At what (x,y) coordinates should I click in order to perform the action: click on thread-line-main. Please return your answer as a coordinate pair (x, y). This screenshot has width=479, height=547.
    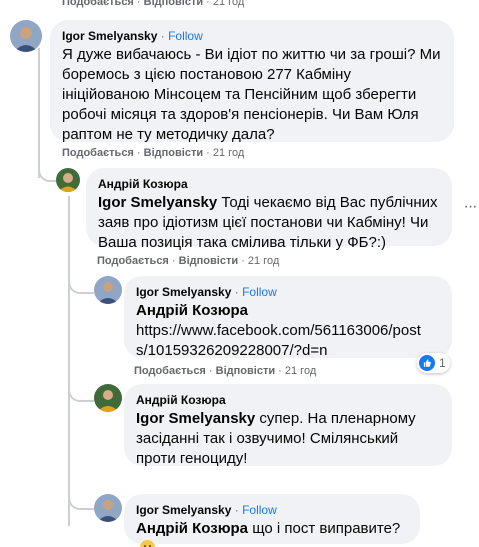
    Looking at the image, I should click on (39, 113).